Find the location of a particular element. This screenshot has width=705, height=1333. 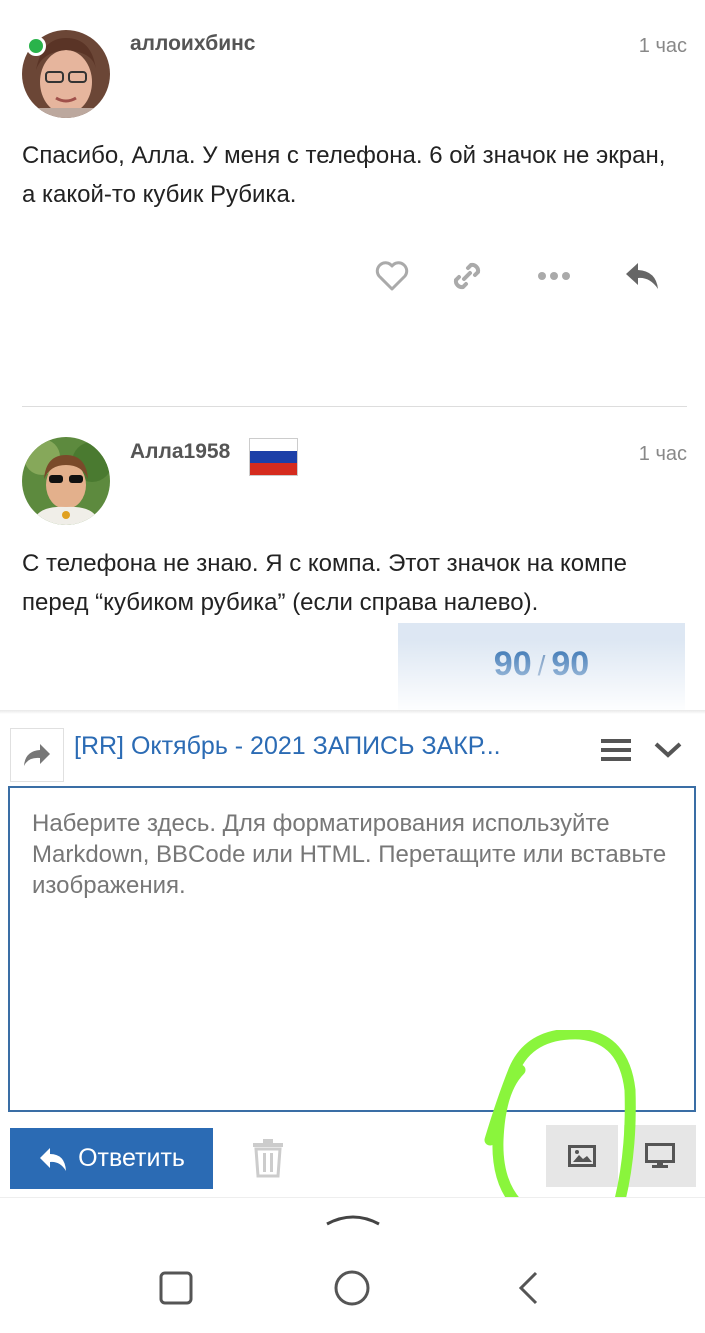

back-button is located at coordinates (528, 1288).